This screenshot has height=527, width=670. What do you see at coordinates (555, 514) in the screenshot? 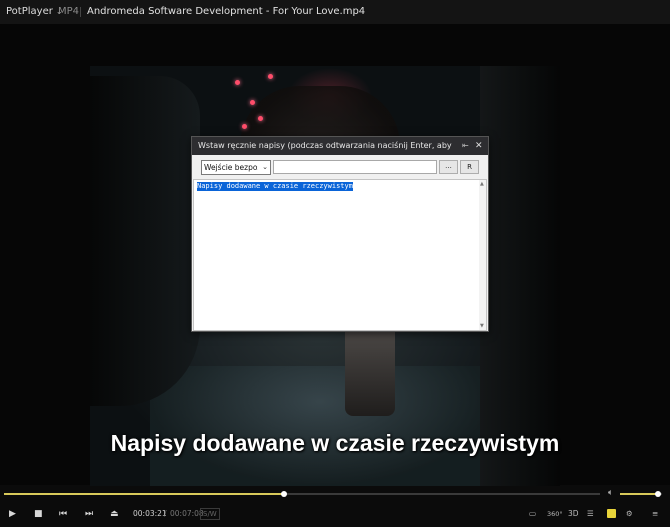
I see `vr-360-icon: 360°` at bounding box center [555, 514].